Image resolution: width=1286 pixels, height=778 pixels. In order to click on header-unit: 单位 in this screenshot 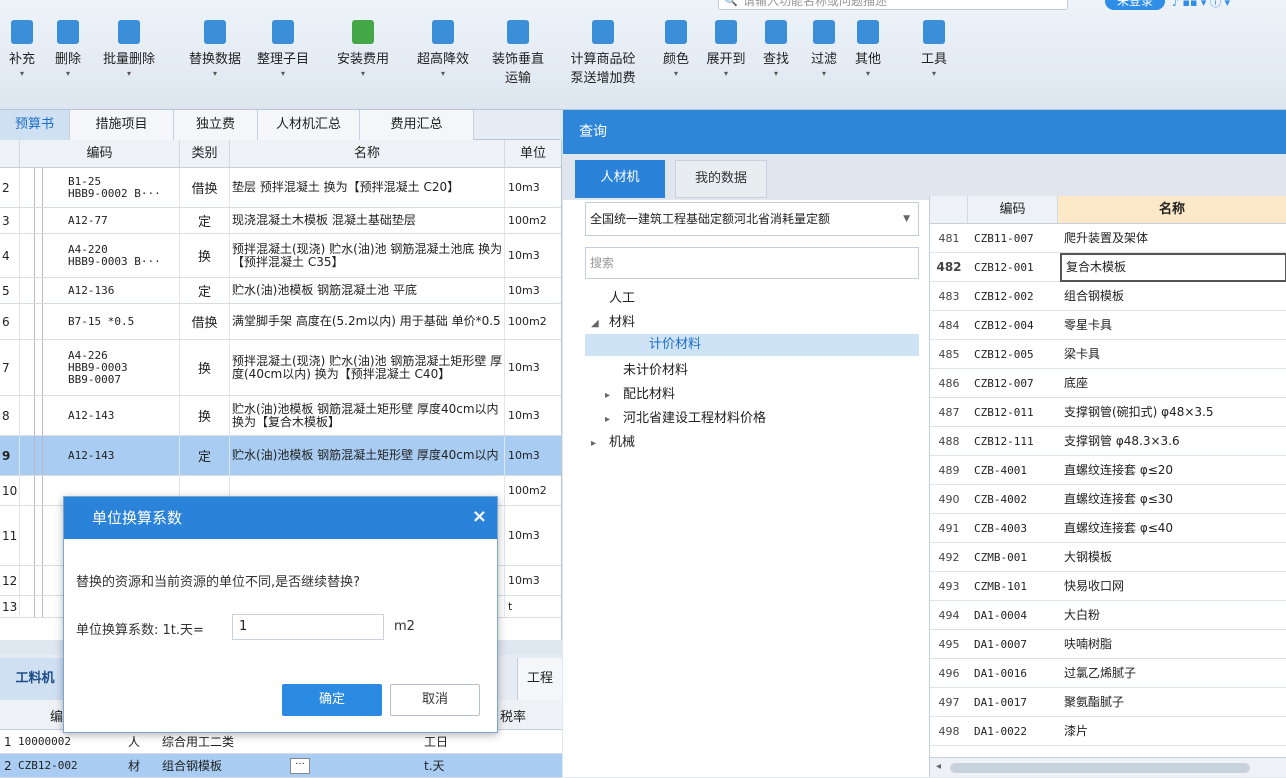, I will do `click(533, 154)`.